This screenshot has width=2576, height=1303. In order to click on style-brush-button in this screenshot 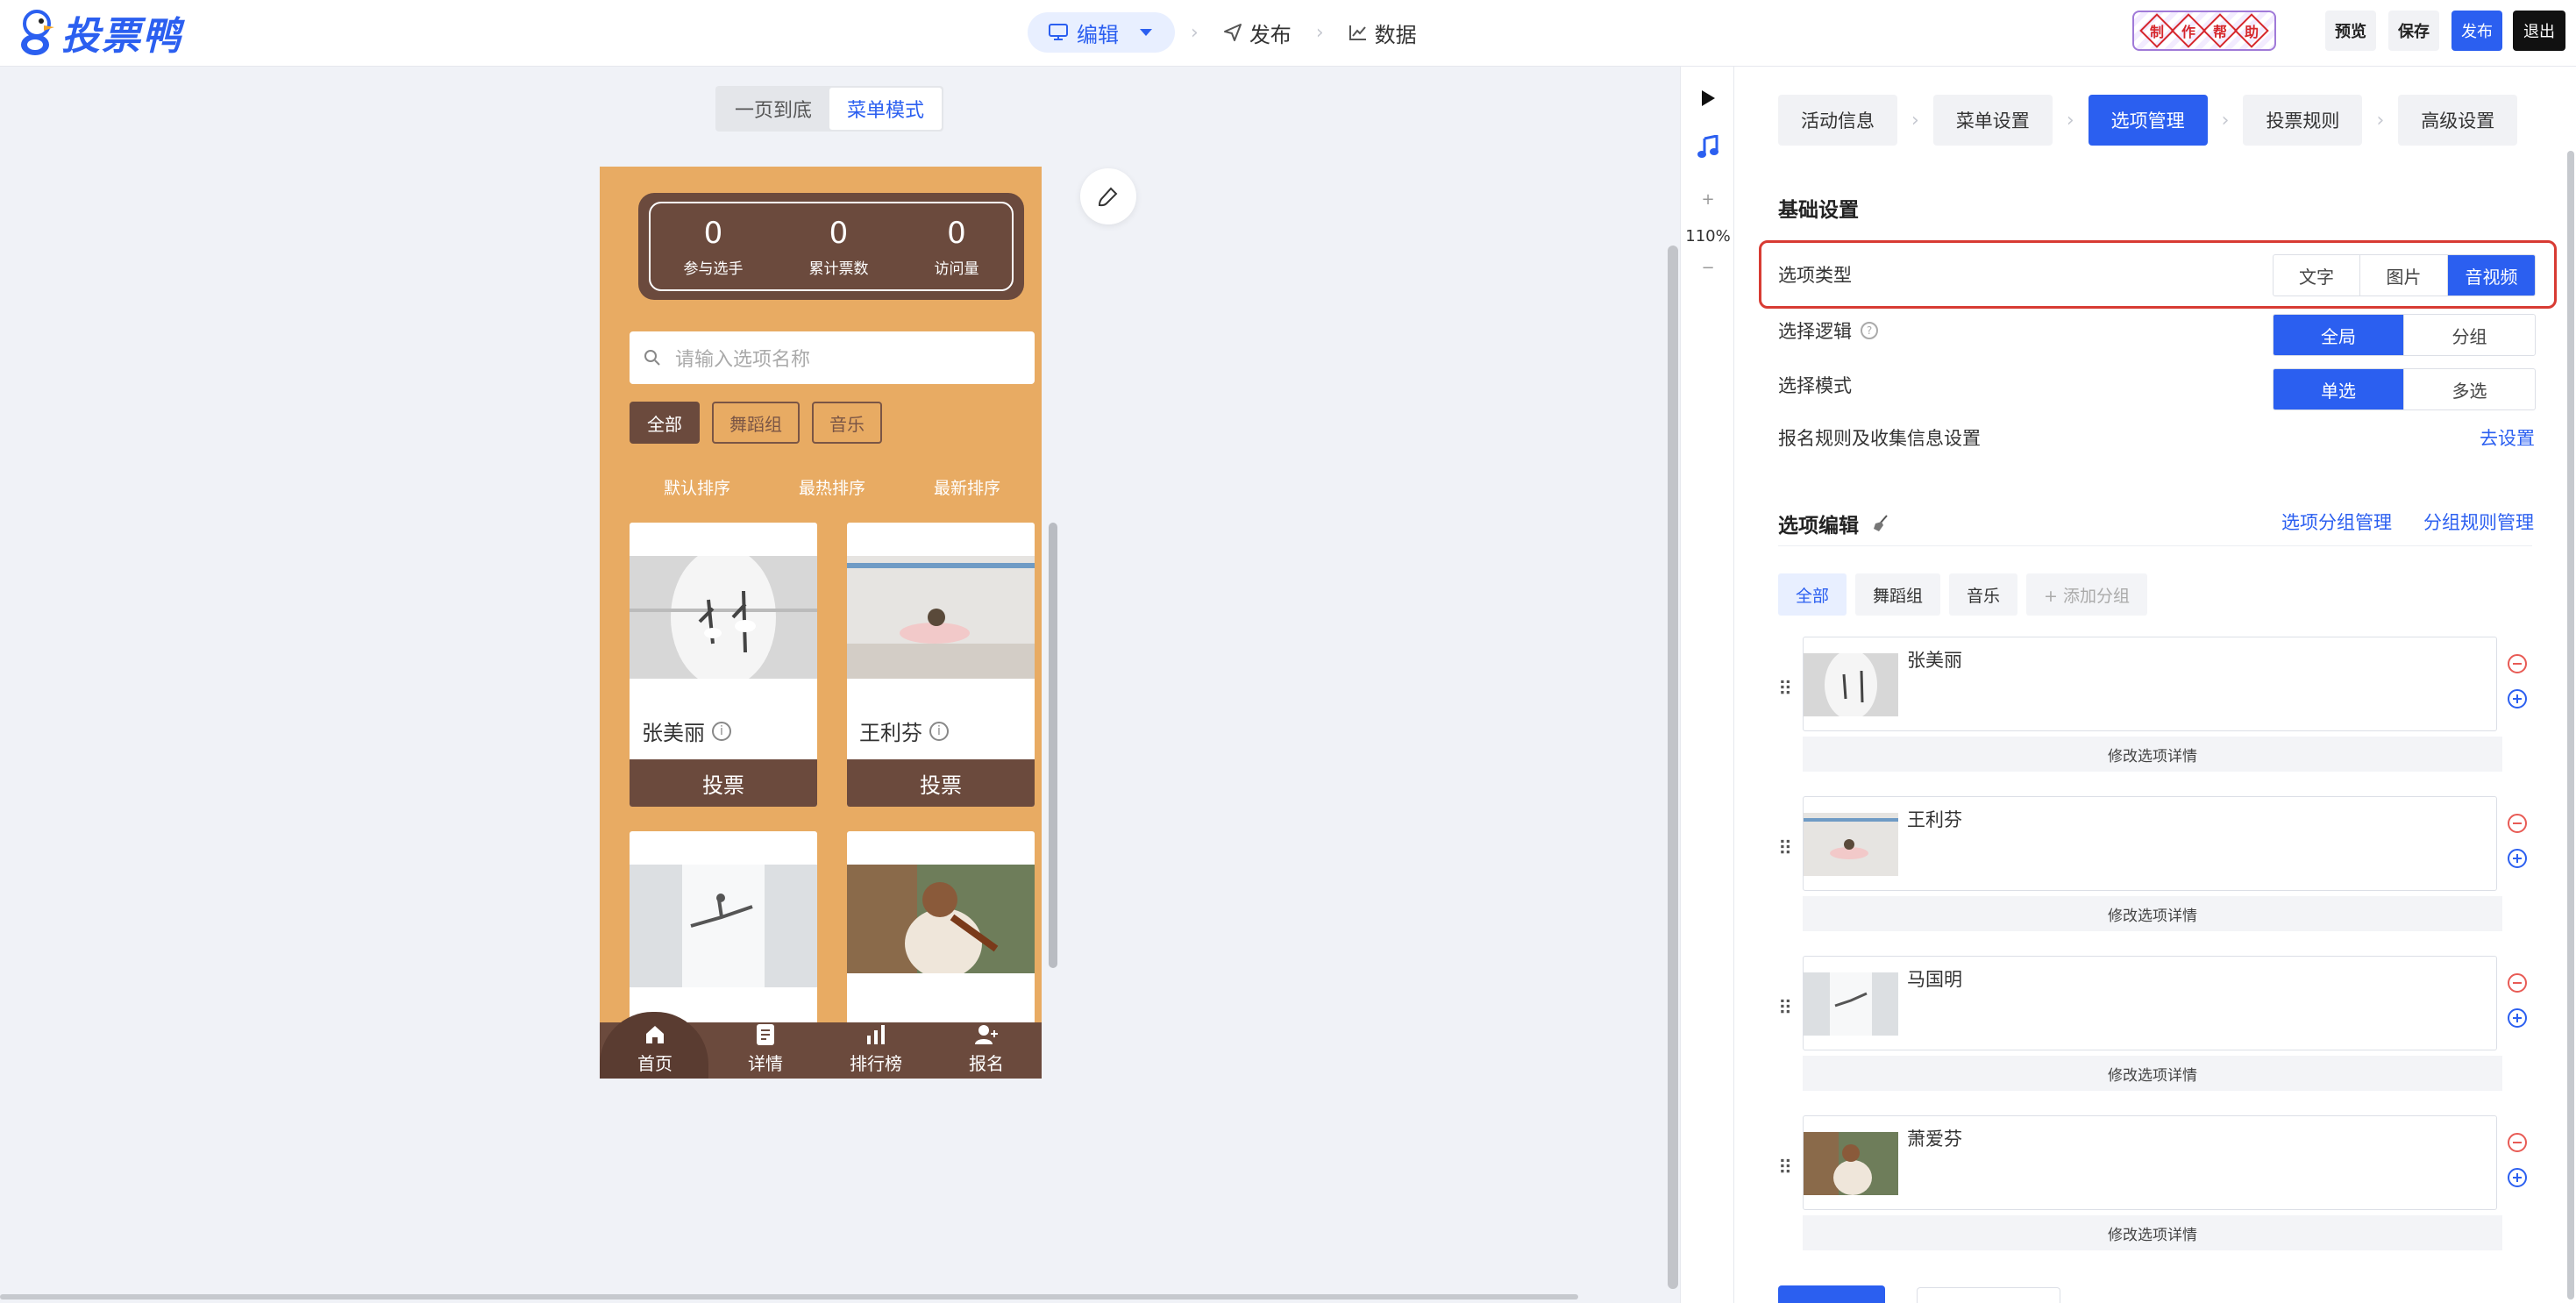, I will do `click(1108, 196)`.